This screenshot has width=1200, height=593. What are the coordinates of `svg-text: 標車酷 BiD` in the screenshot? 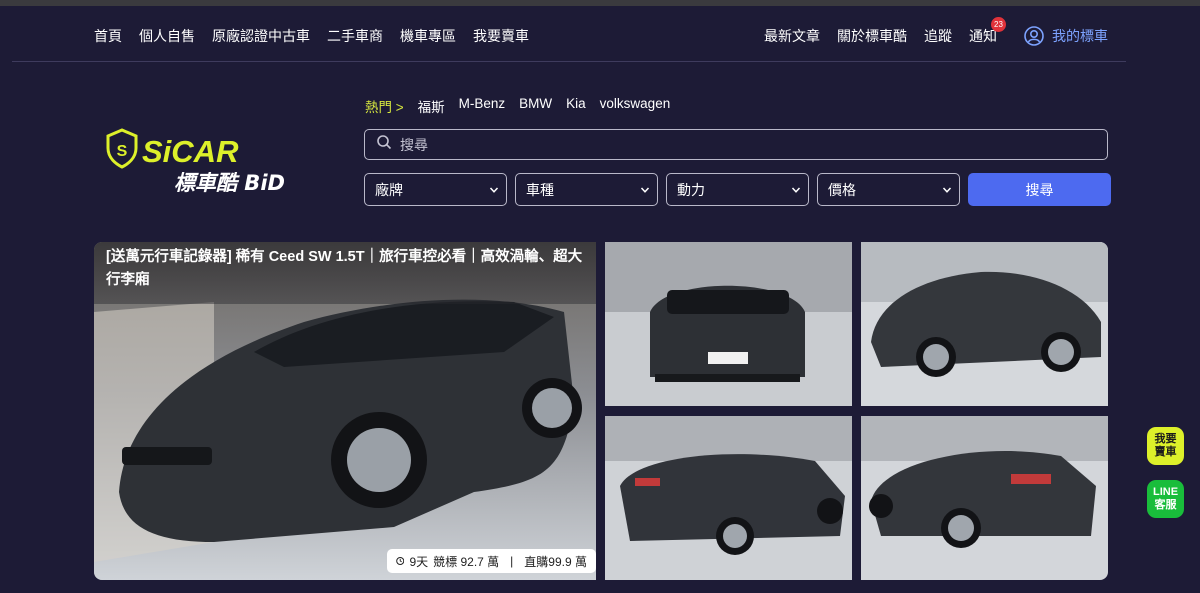 It's located at (229, 183).